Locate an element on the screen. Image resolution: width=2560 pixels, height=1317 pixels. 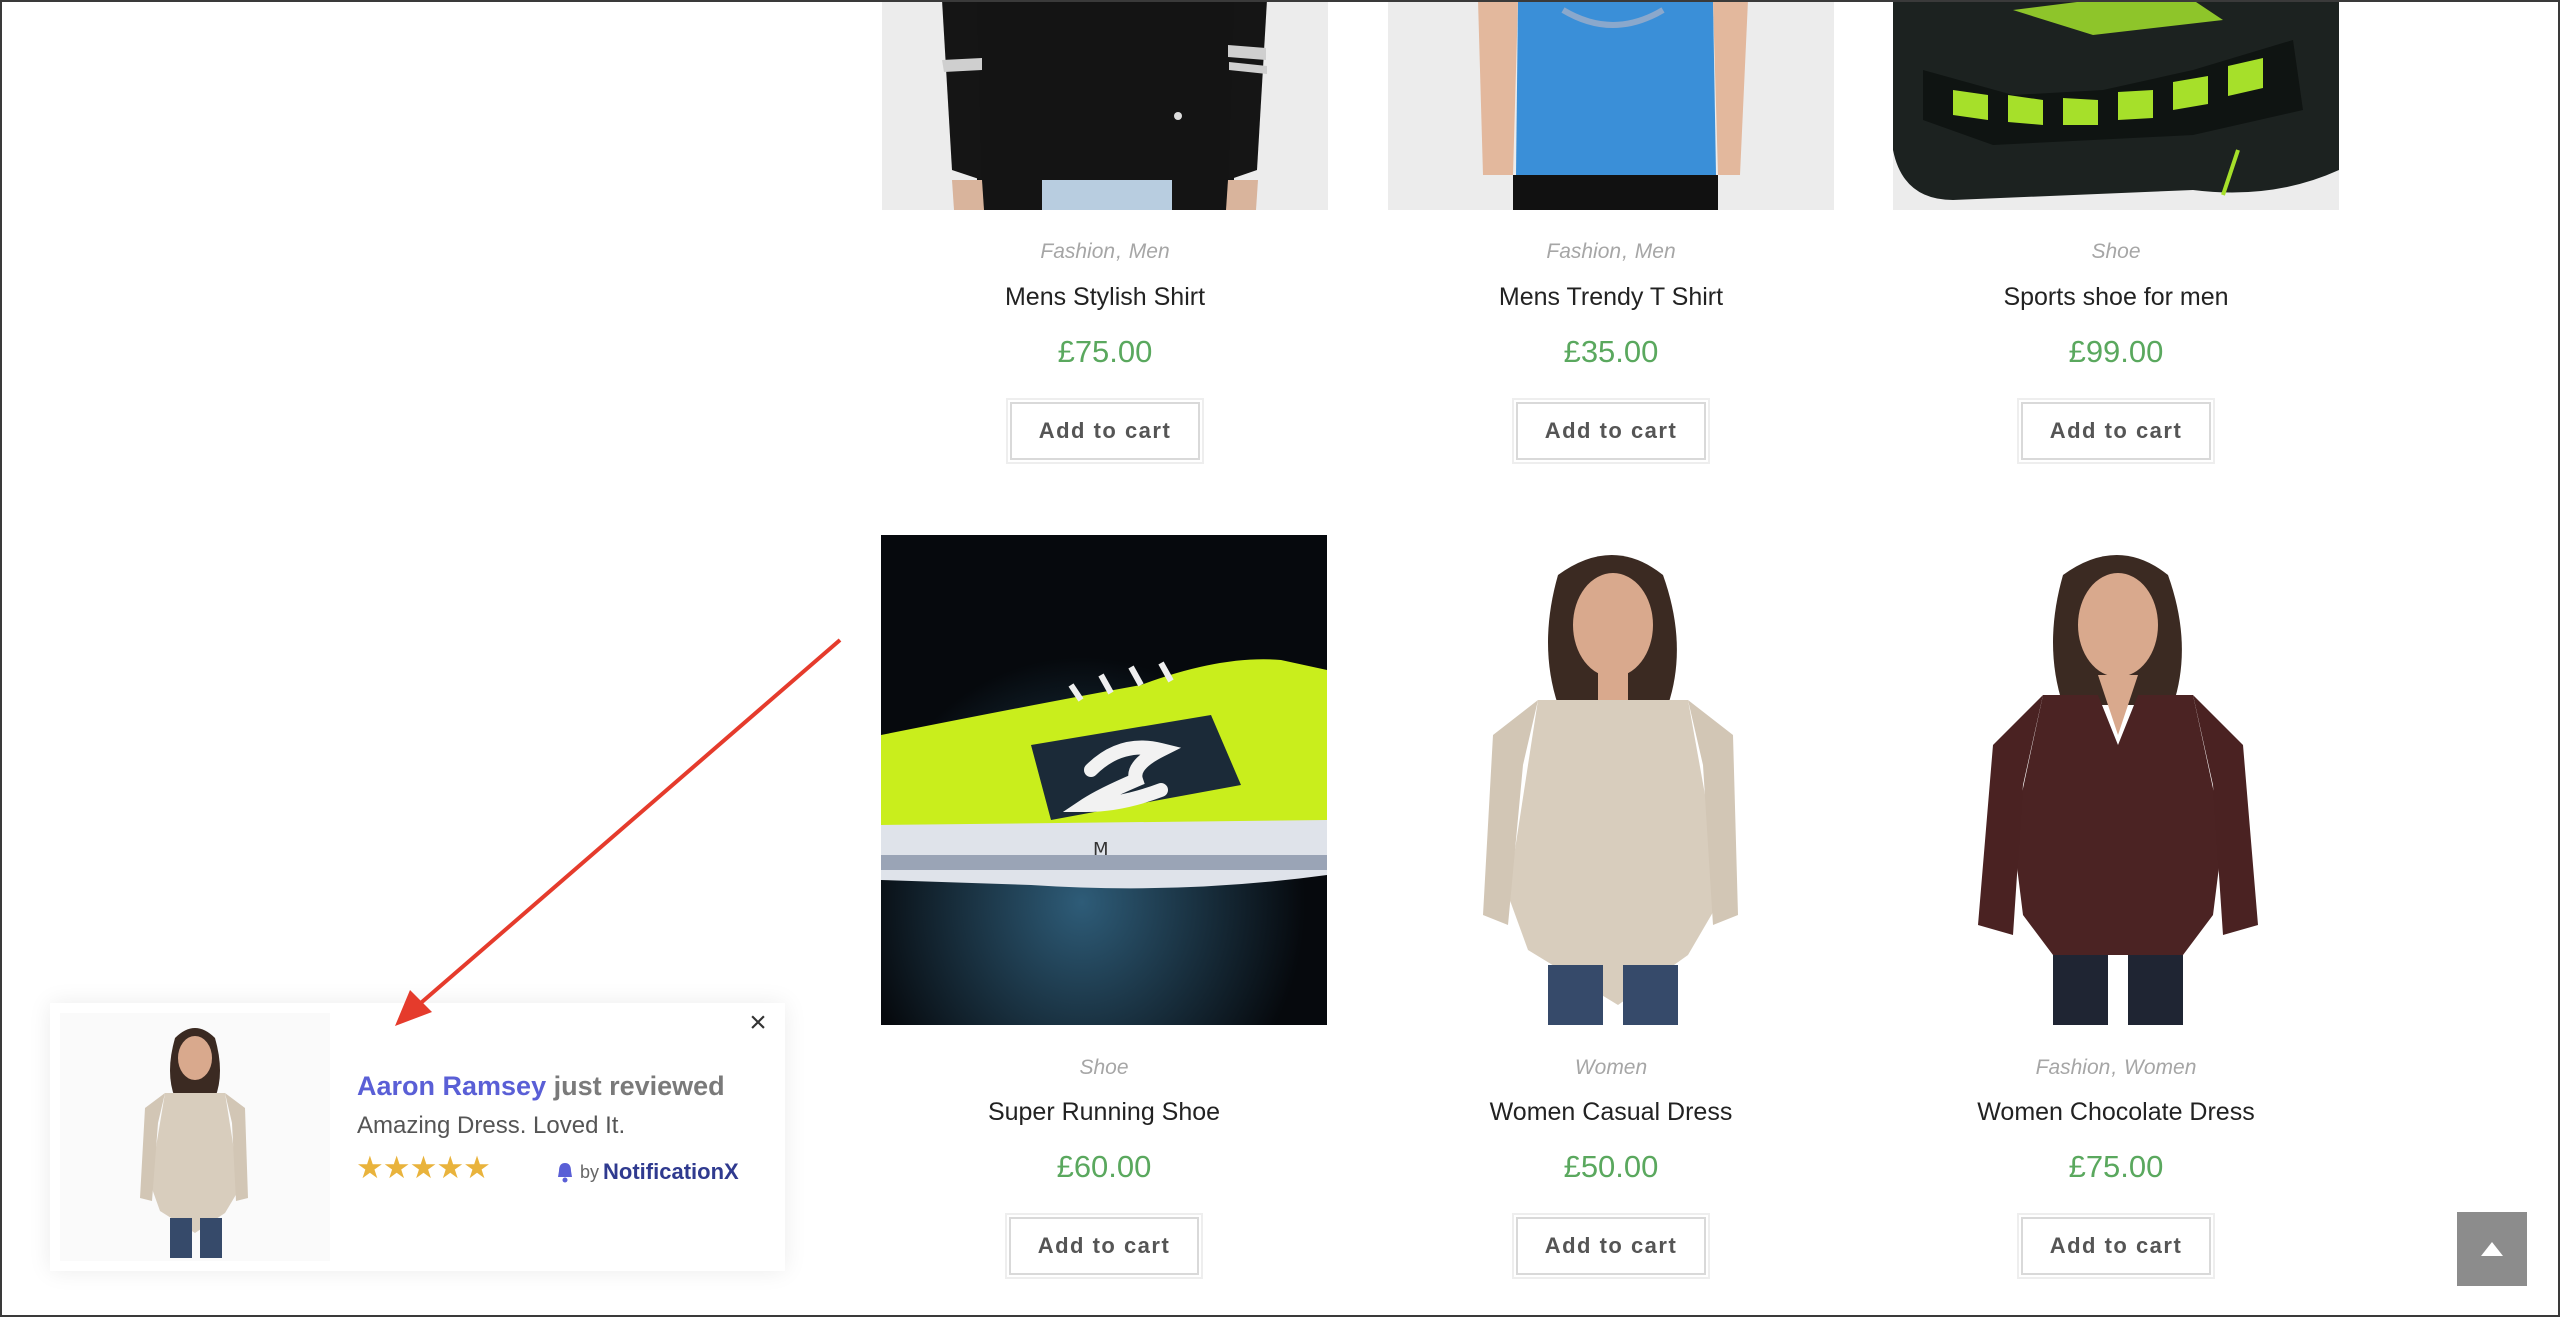
product-title: Super Running Shoe is located at coordinates (1104, 1112).